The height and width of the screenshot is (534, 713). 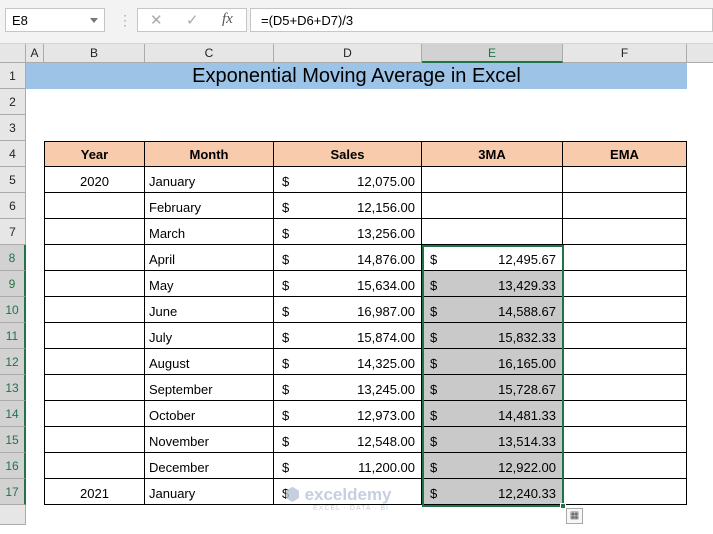 I want to click on selection-border, so click(x=493, y=376).